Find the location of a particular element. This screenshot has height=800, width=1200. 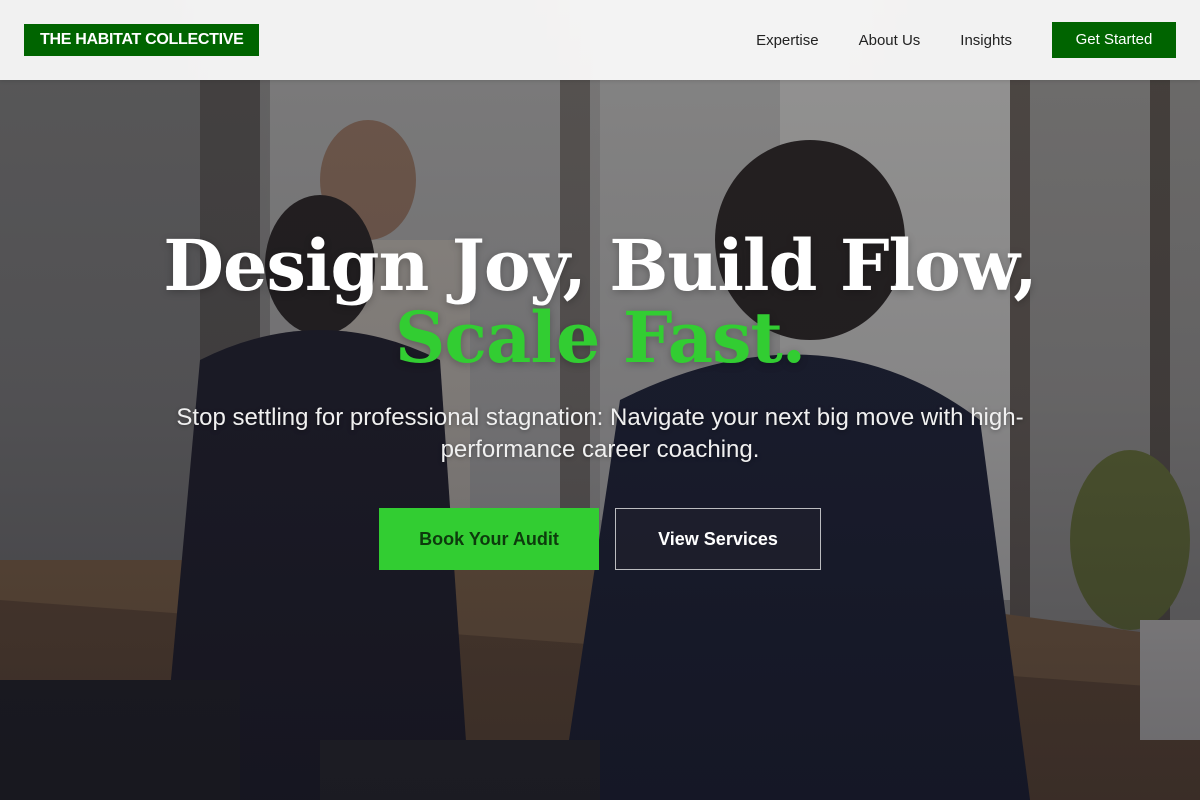

nav-link-insights: Insights is located at coordinates (986, 40).